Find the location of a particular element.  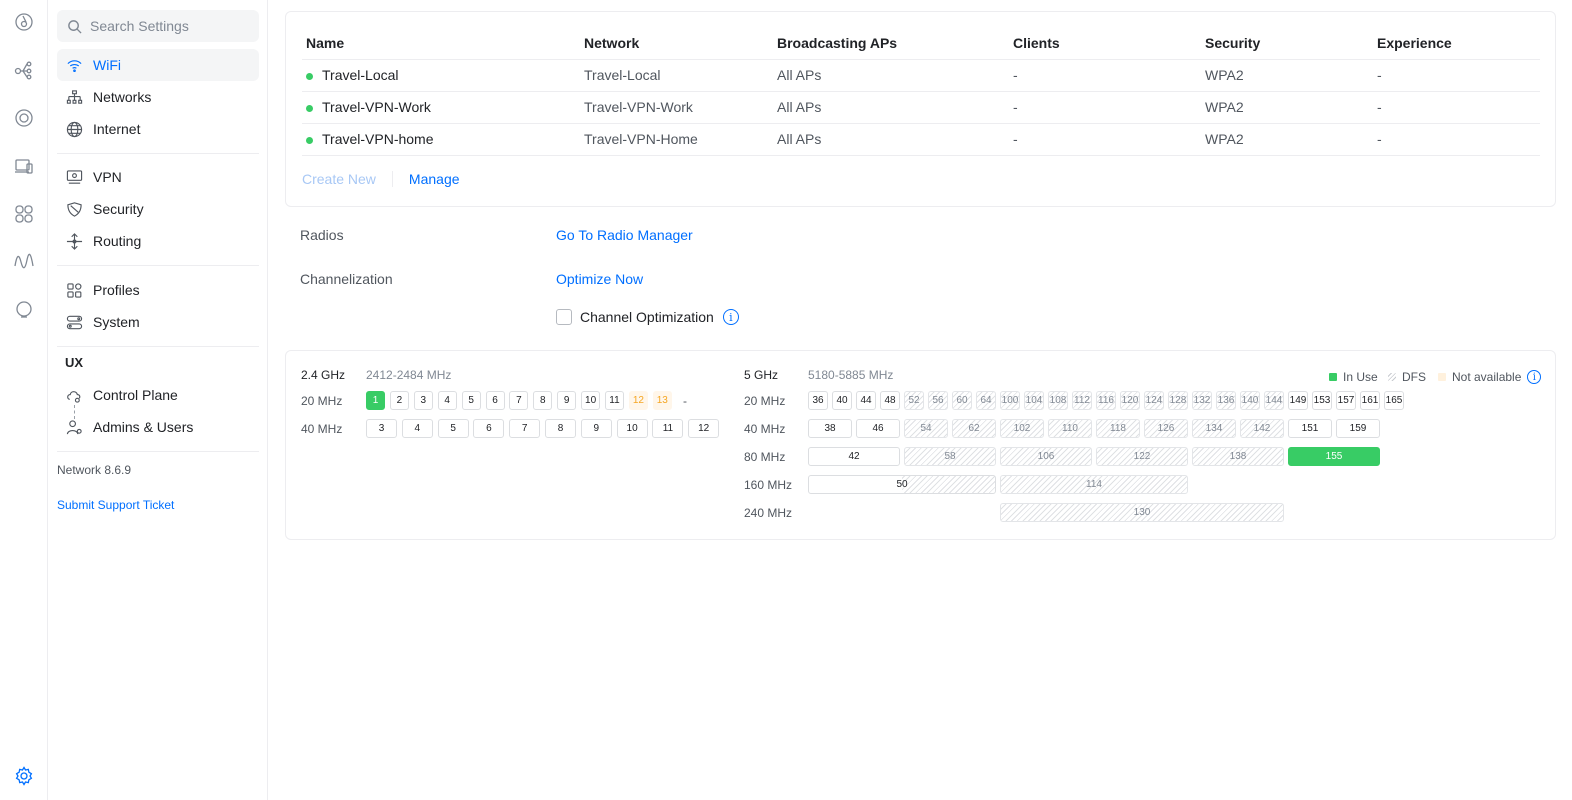

channel-5-40-151: 151 is located at coordinates (1310, 428).